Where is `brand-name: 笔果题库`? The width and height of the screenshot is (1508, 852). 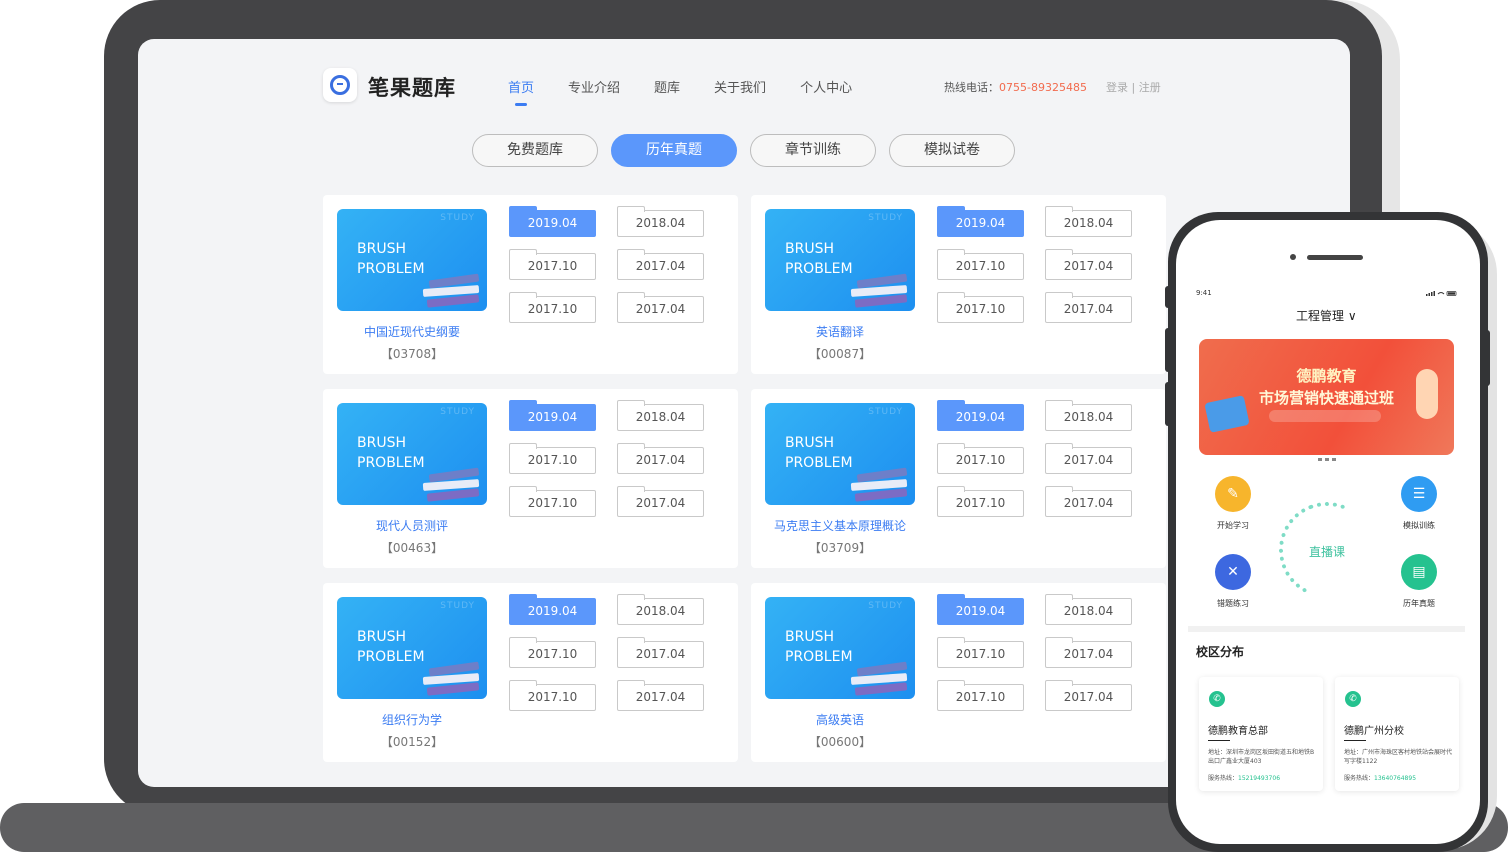
brand-name: 笔果题库 is located at coordinates (412, 87).